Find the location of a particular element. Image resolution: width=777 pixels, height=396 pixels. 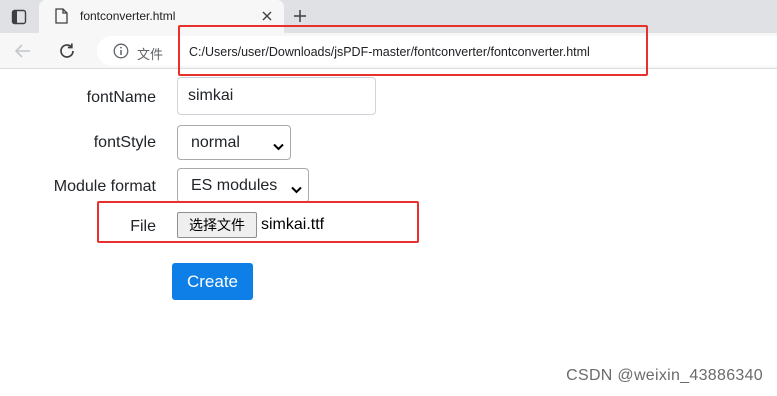

module-format-select: ES modules is located at coordinates (243, 185).